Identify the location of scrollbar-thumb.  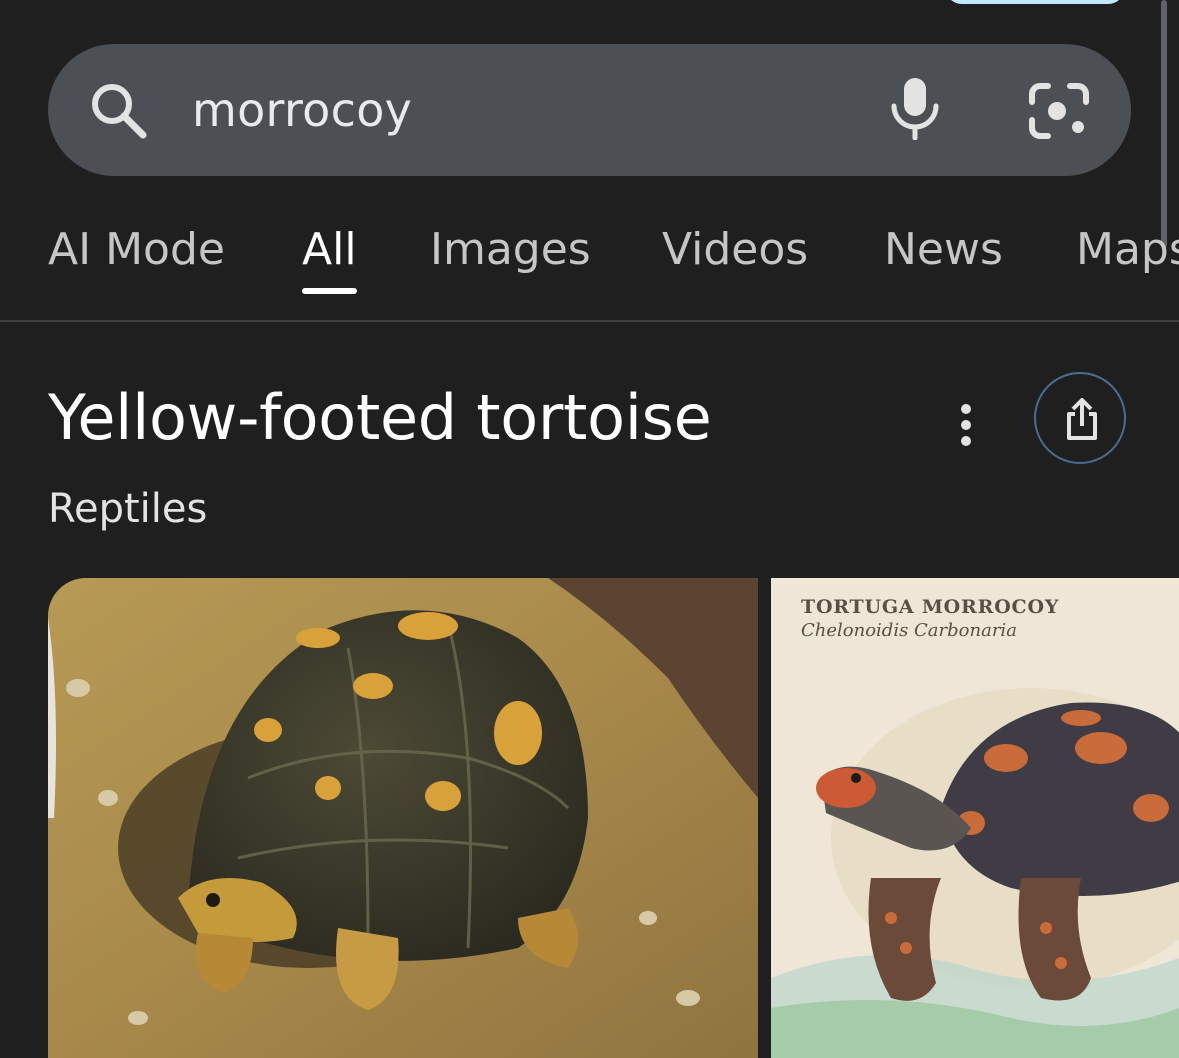
(1164, 124).